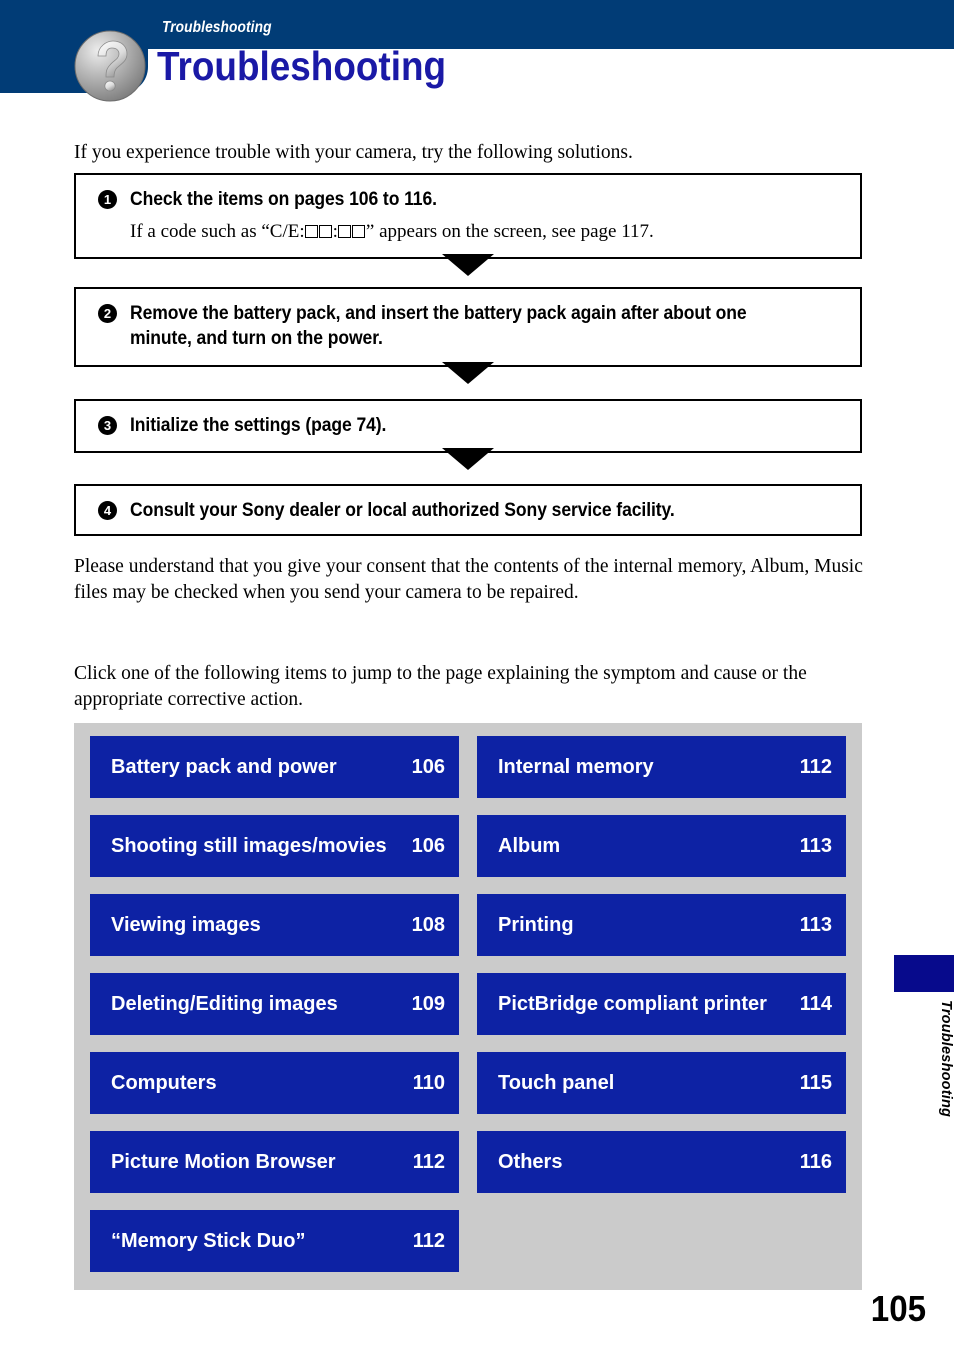  Describe the element at coordinates (107, 425) in the screenshot. I see `step-number-3: 3` at that location.